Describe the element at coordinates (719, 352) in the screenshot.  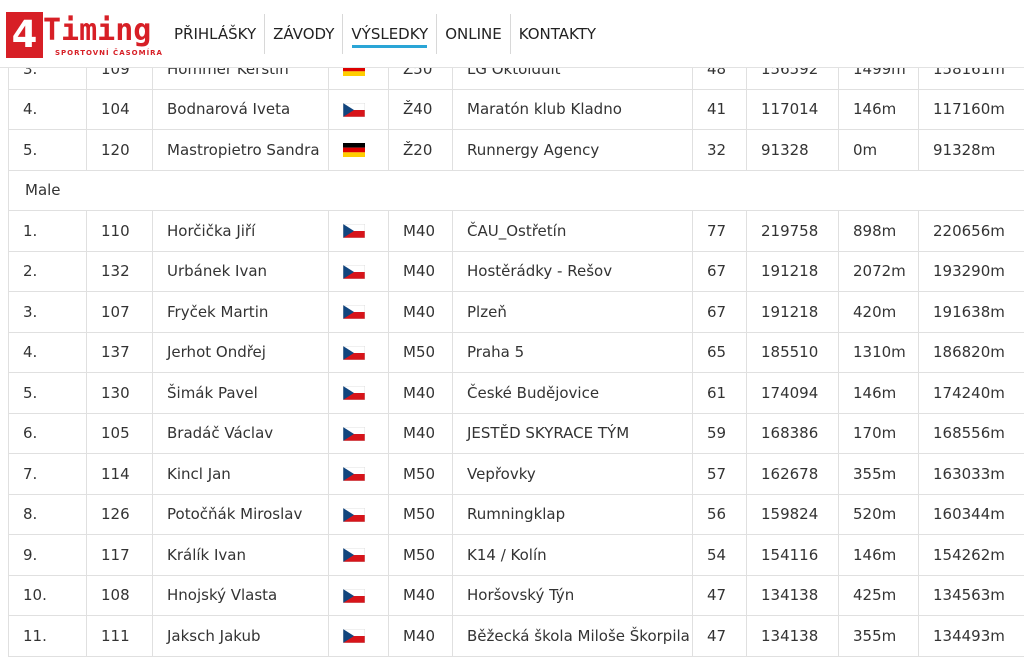
I see `cell-laps: 65` at that location.